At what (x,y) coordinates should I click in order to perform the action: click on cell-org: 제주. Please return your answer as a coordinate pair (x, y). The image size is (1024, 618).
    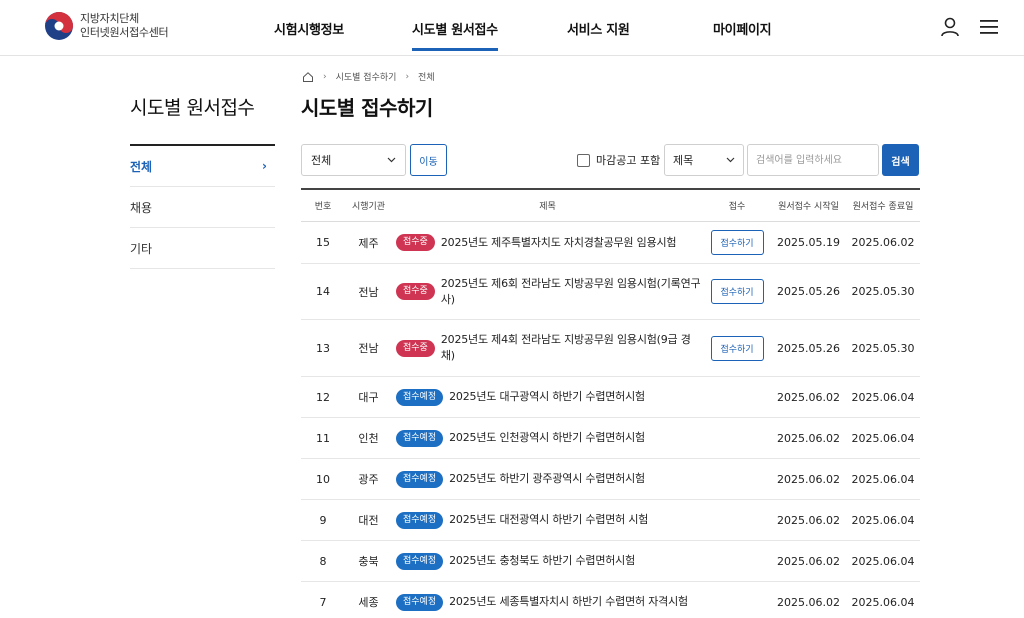
    Looking at the image, I should click on (368, 243).